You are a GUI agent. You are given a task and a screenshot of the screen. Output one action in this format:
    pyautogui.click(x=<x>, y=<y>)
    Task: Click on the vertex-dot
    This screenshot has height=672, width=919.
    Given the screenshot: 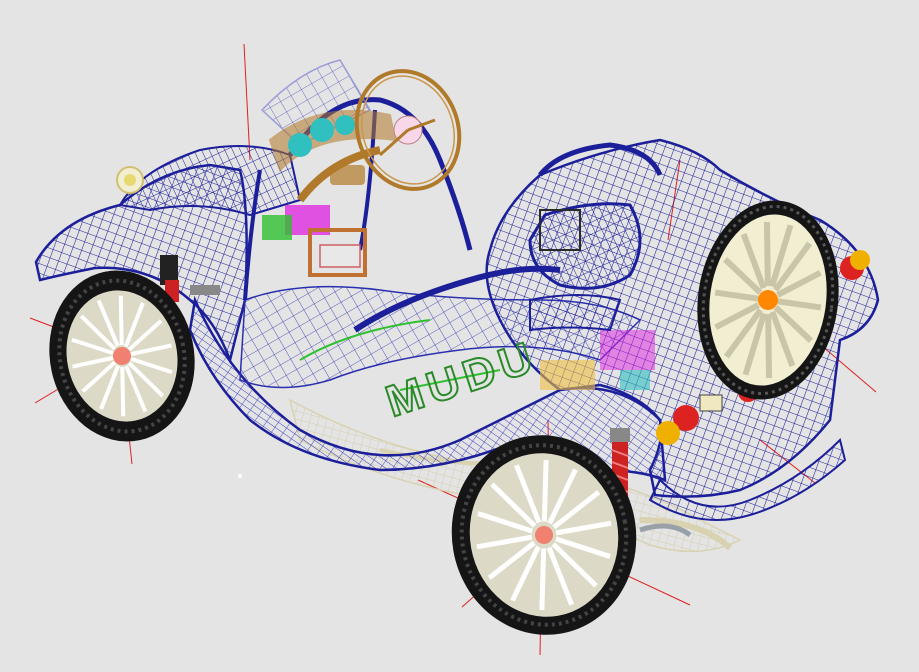 What is the action you would take?
    pyautogui.click(x=240, y=476)
    